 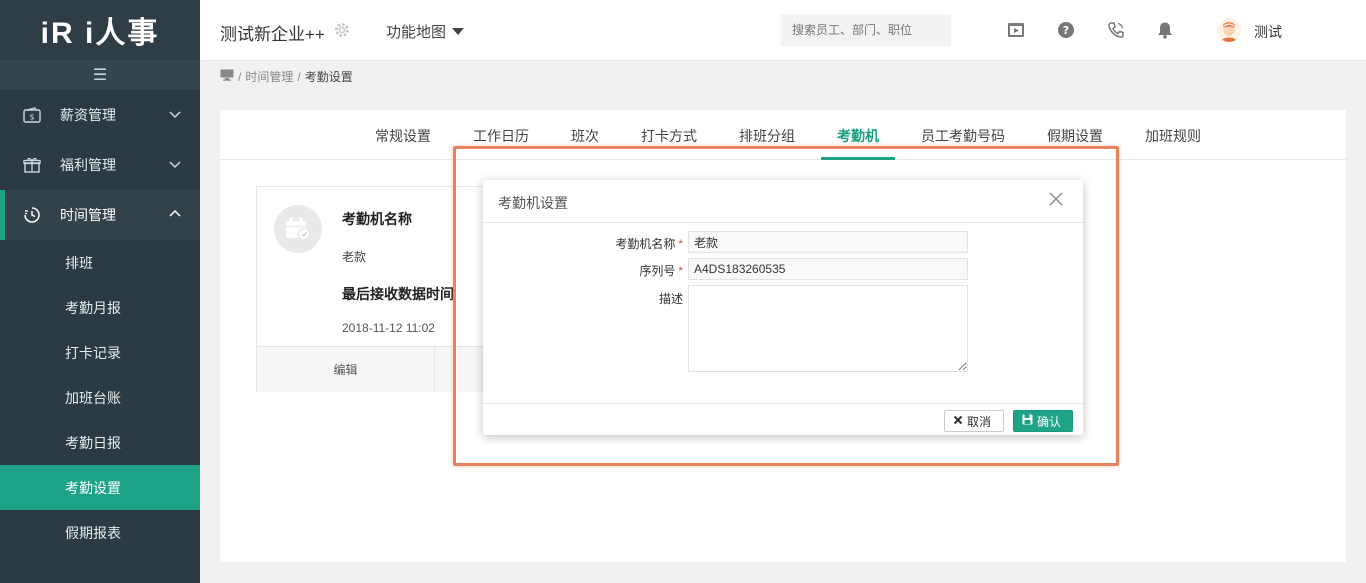 I want to click on serial-number-input, so click(x=828, y=269).